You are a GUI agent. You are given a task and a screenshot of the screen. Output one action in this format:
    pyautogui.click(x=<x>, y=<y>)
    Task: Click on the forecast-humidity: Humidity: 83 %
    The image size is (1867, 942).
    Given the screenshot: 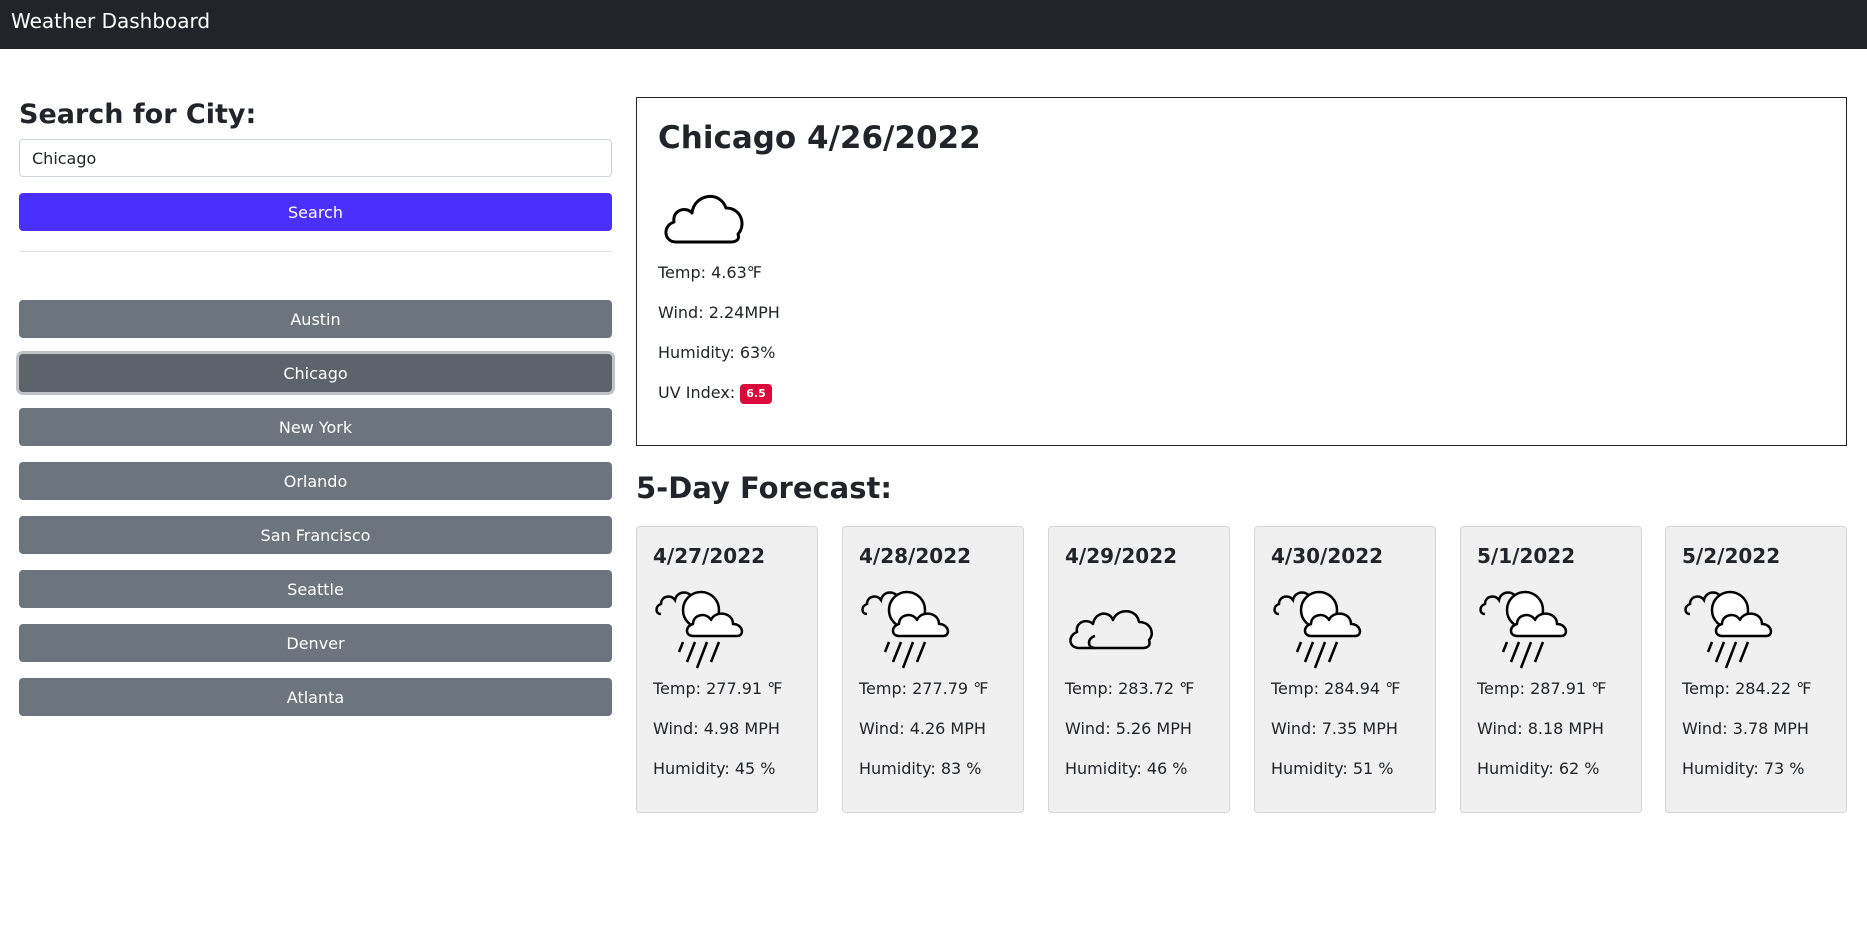 What is the action you would take?
    pyautogui.click(x=920, y=768)
    